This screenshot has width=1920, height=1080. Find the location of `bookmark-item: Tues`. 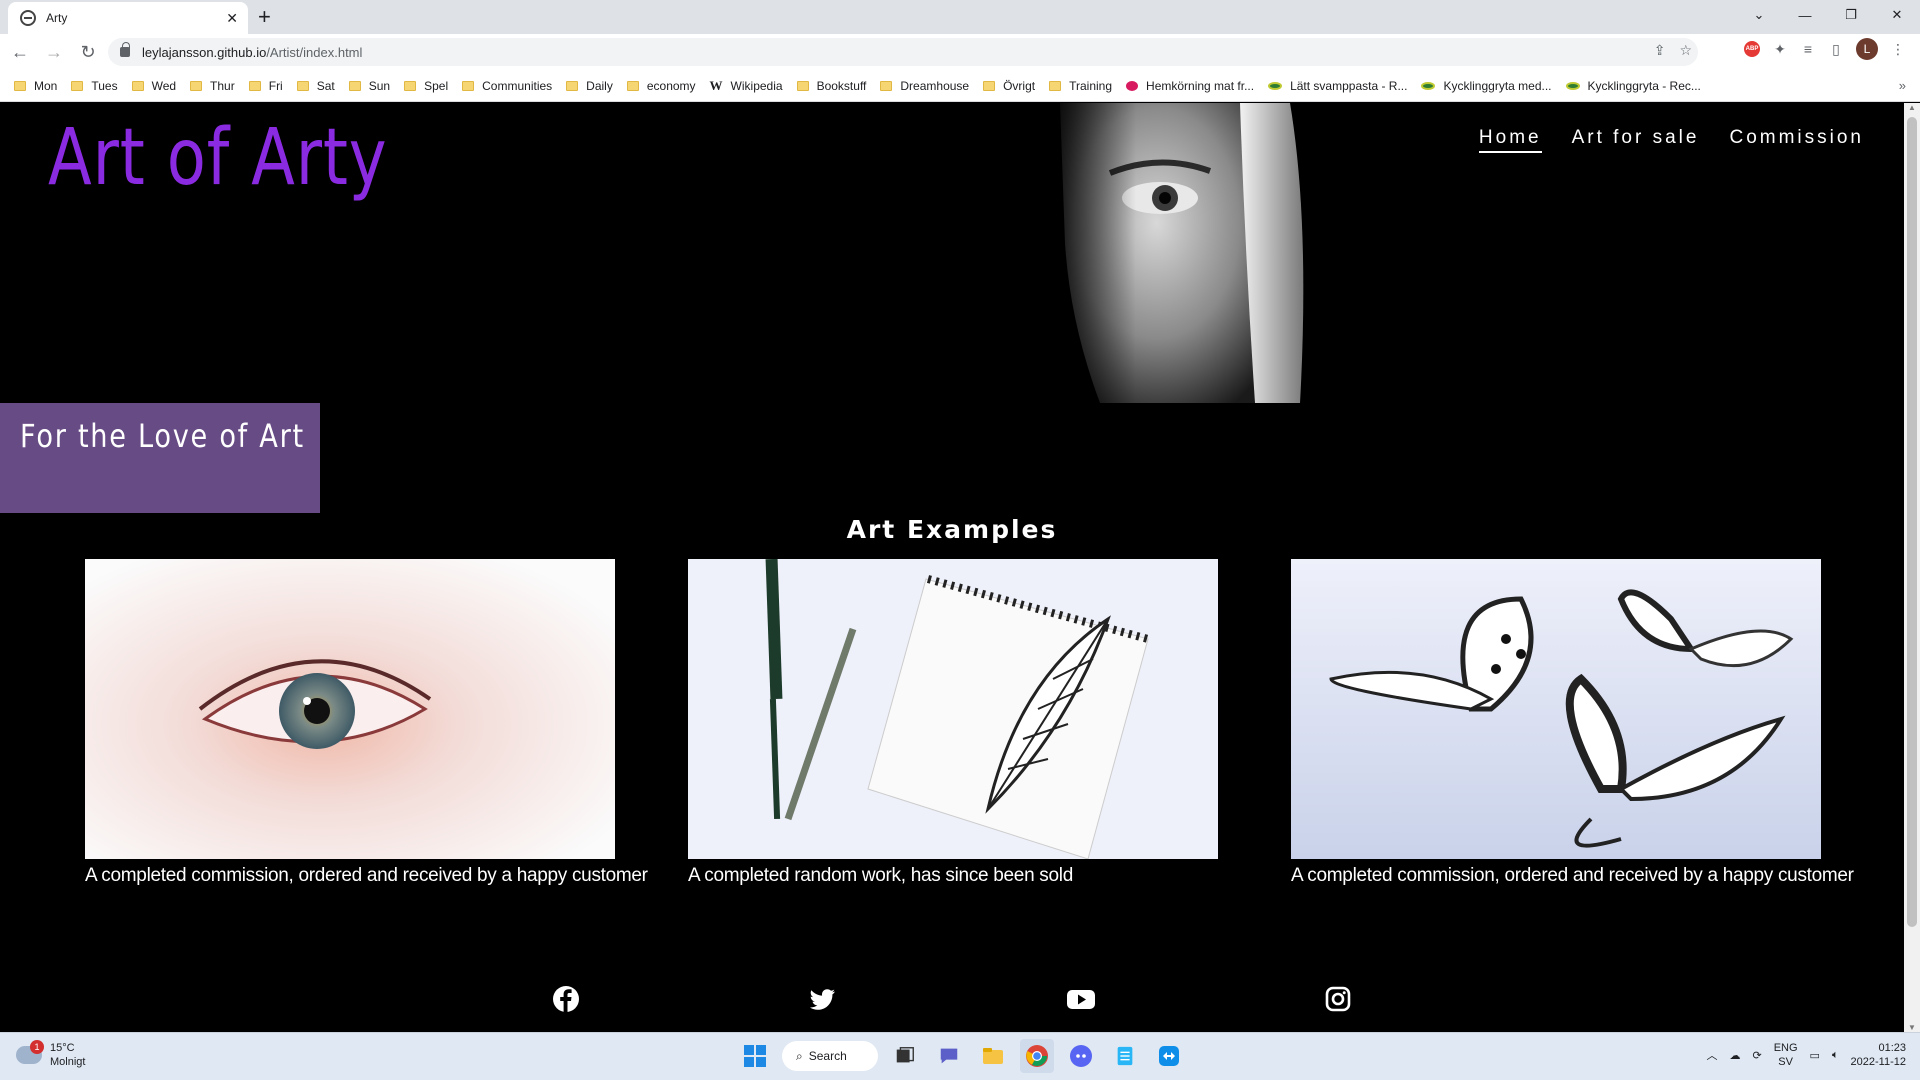

bookmark-item: Tues is located at coordinates (94, 85).